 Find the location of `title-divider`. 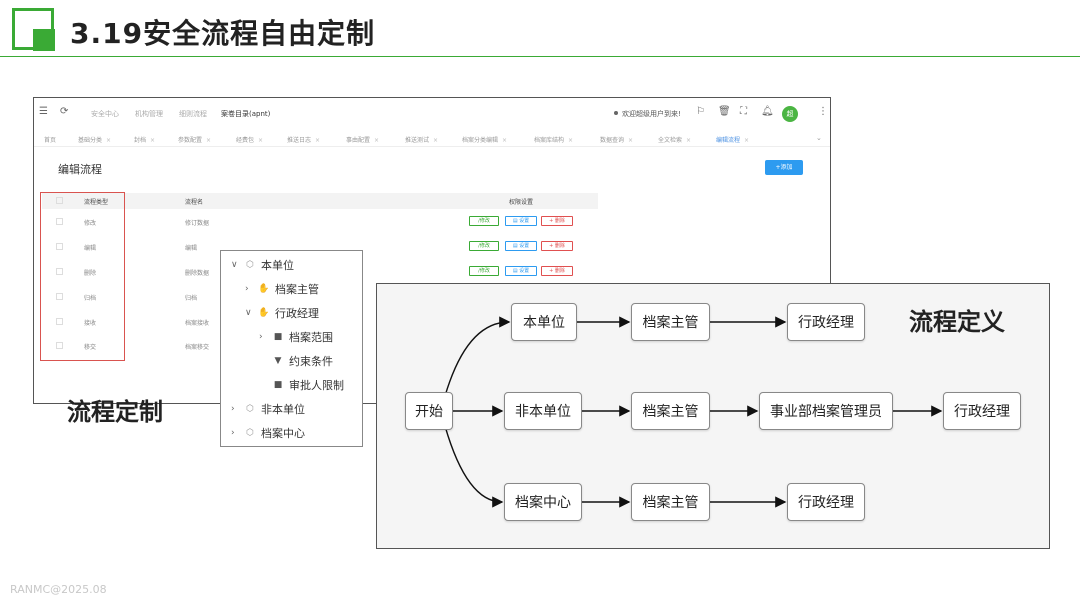

title-divider is located at coordinates (540, 56).